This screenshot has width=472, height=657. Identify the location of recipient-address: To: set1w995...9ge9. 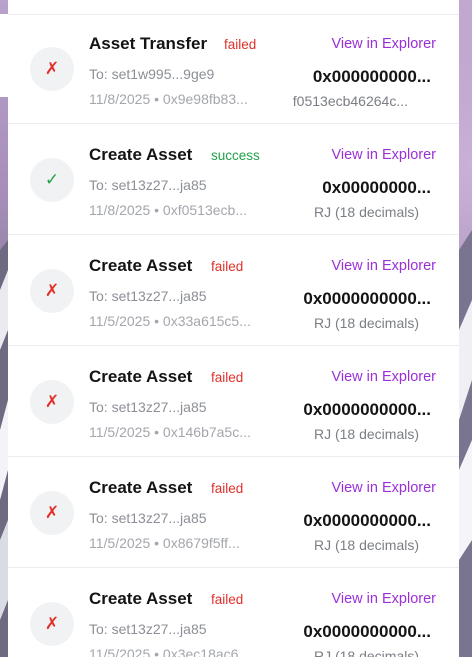
(152, 74).